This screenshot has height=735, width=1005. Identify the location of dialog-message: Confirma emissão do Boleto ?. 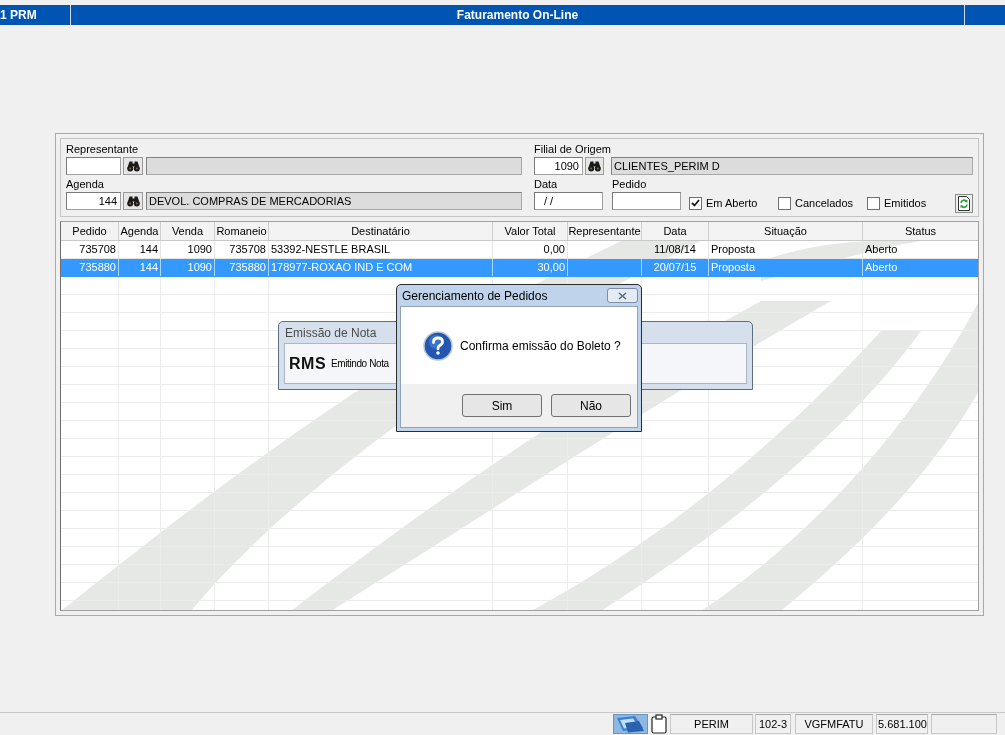
(540, 345).